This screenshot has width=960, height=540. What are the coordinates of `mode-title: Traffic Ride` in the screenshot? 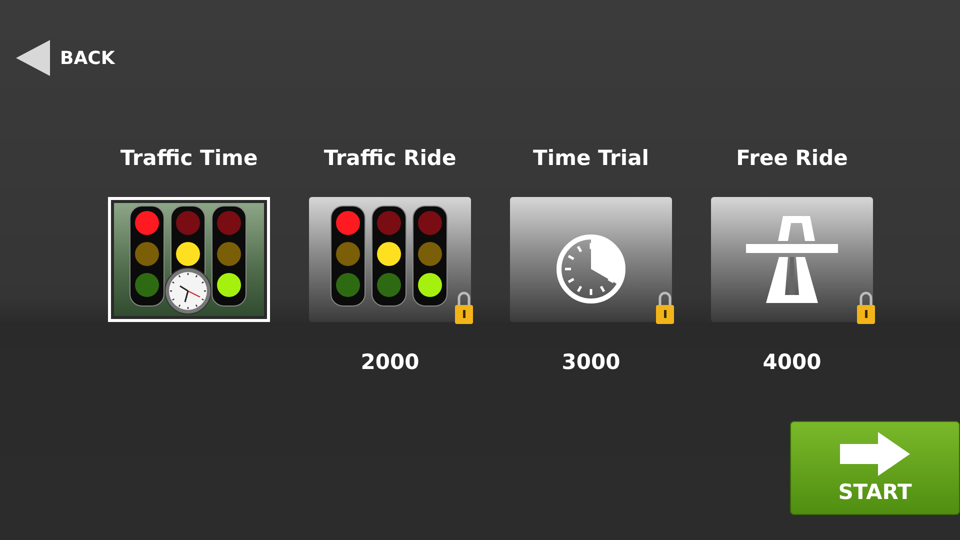 It's located at (390, 159).